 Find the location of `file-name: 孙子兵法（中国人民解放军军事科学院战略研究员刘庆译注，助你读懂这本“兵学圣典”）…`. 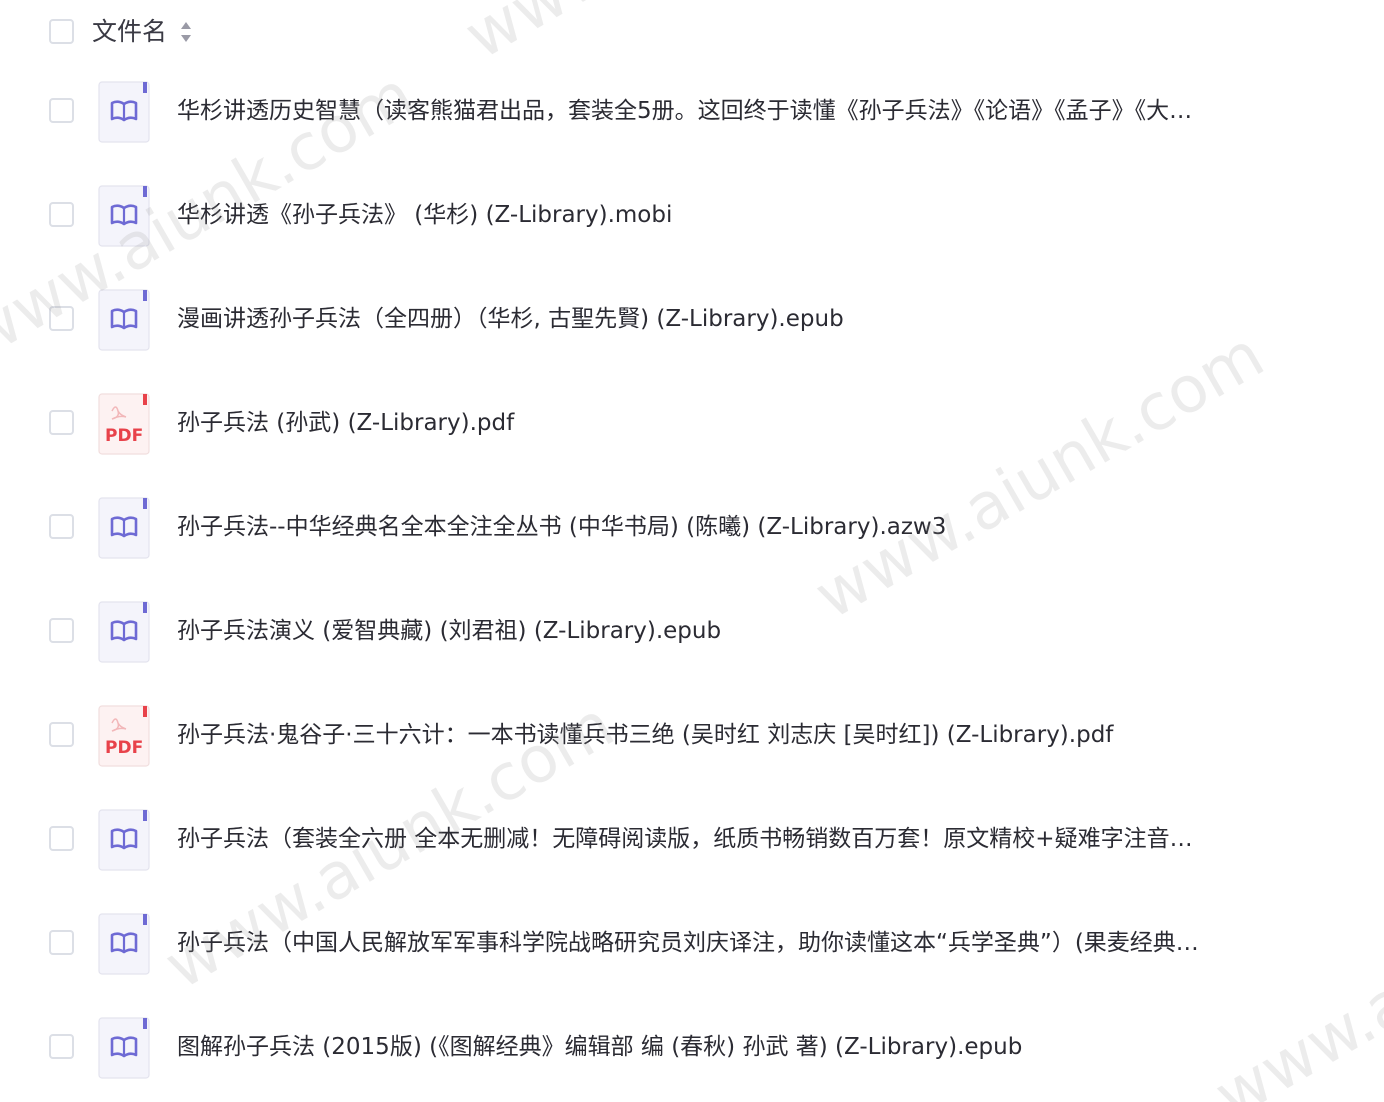

file-name: 孙子兵法（中国人民解放军军事科学院战略研究员刘庆译注，助你读懂这本“兵学圣典”）… is located at coordinates (712, 943).